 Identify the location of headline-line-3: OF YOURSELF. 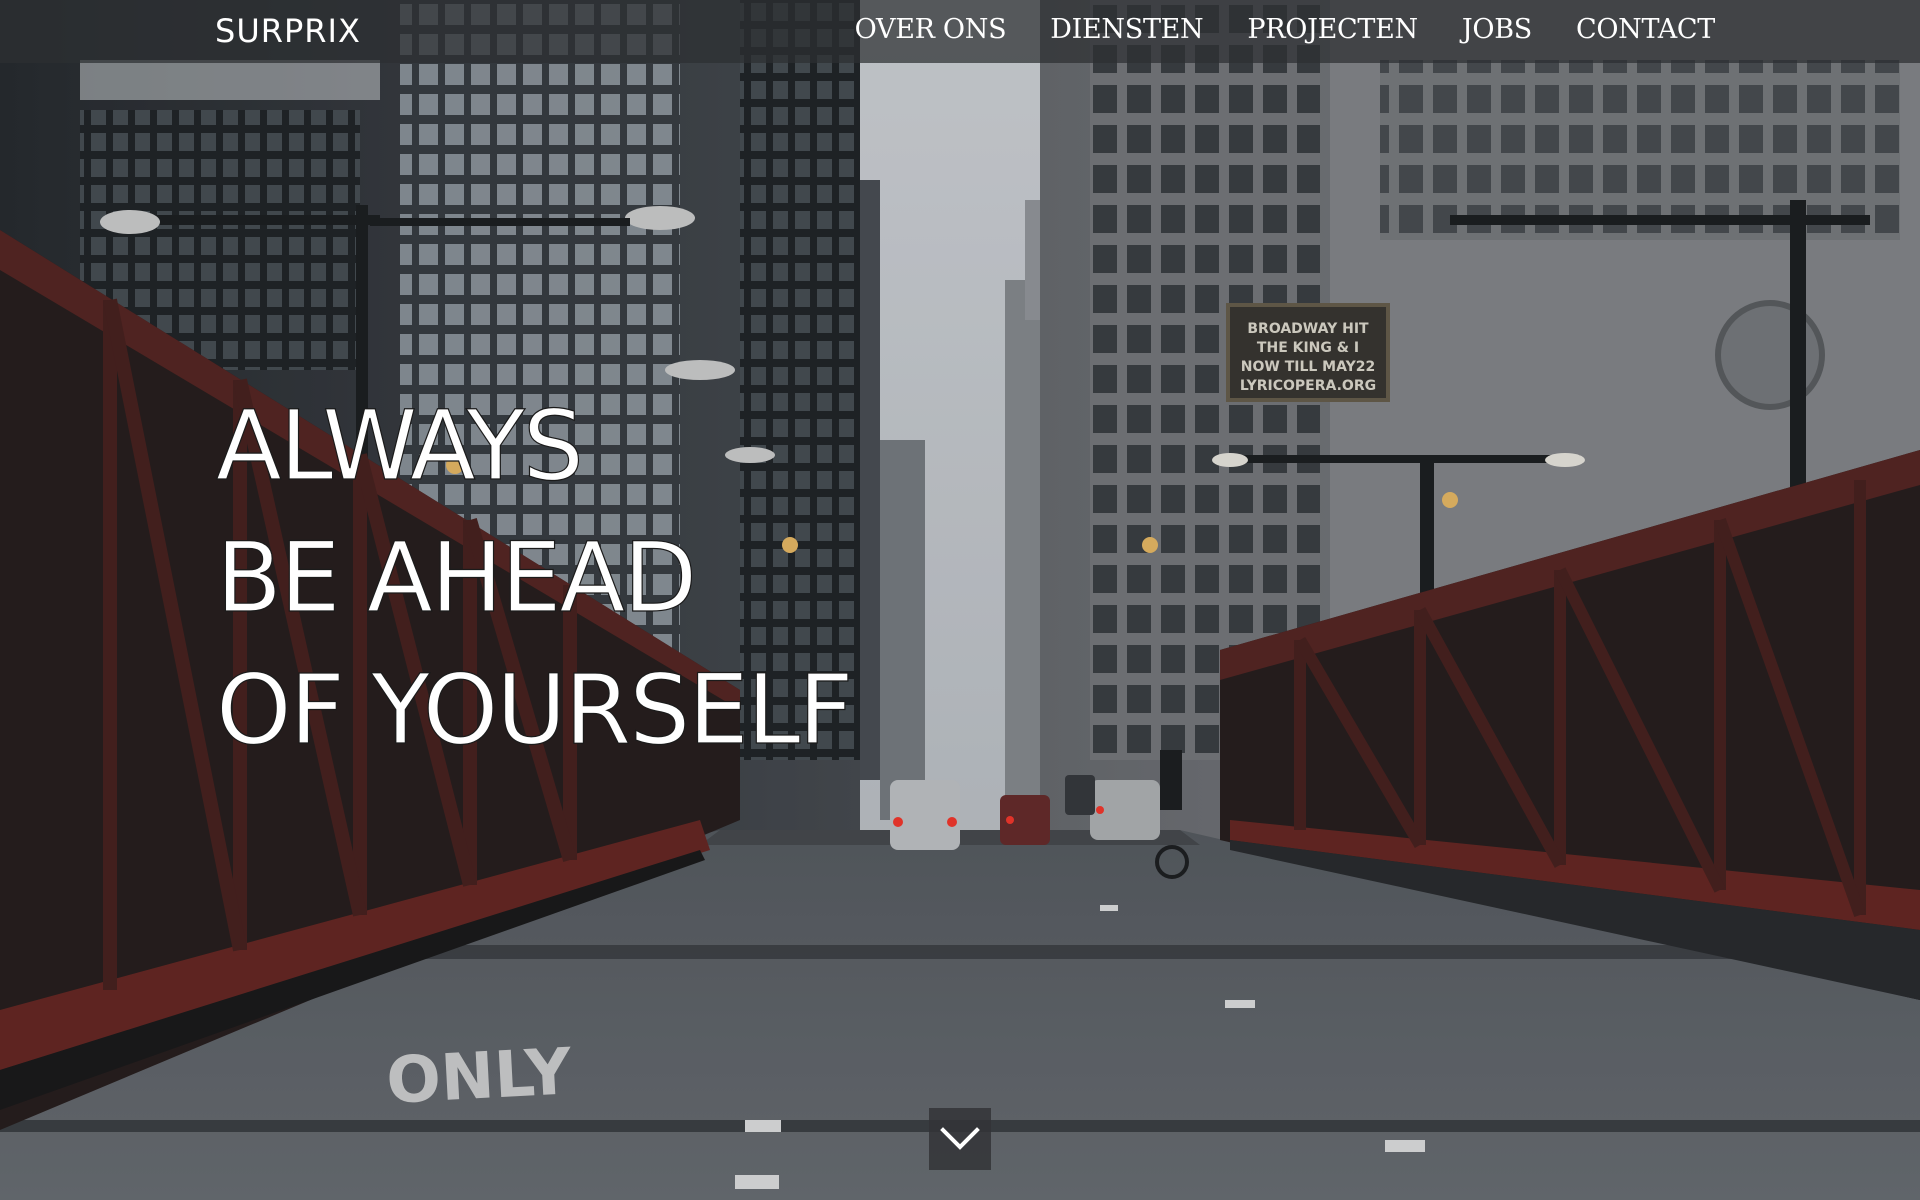
(534, 709).